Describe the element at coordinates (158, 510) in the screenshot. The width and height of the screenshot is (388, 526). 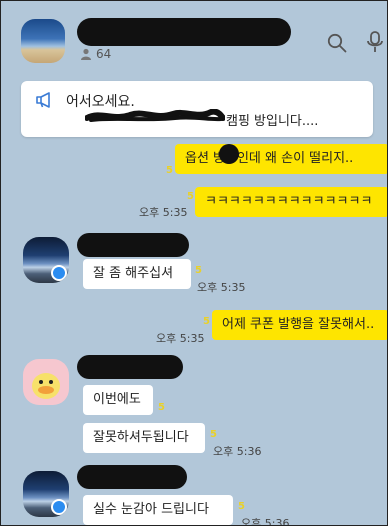
I see `other-message-bubble: 실수 눈감아 드립니다` at that location.